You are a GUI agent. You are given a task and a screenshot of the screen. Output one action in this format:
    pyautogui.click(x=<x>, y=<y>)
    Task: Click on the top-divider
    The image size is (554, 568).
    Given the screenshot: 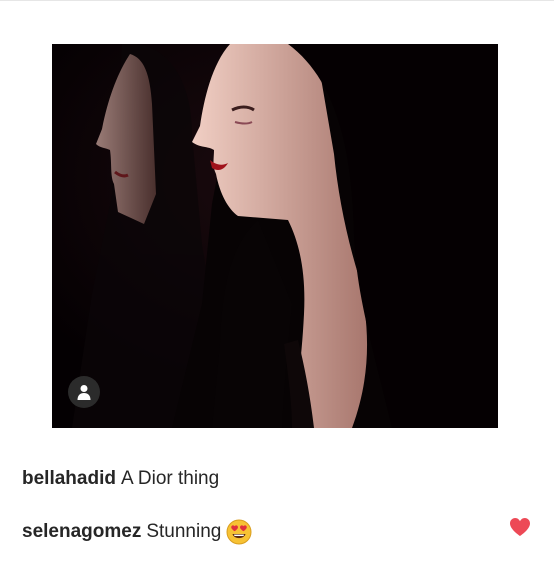 What is the action you would take?
    pyautogui.click(x=277, y=0)
    